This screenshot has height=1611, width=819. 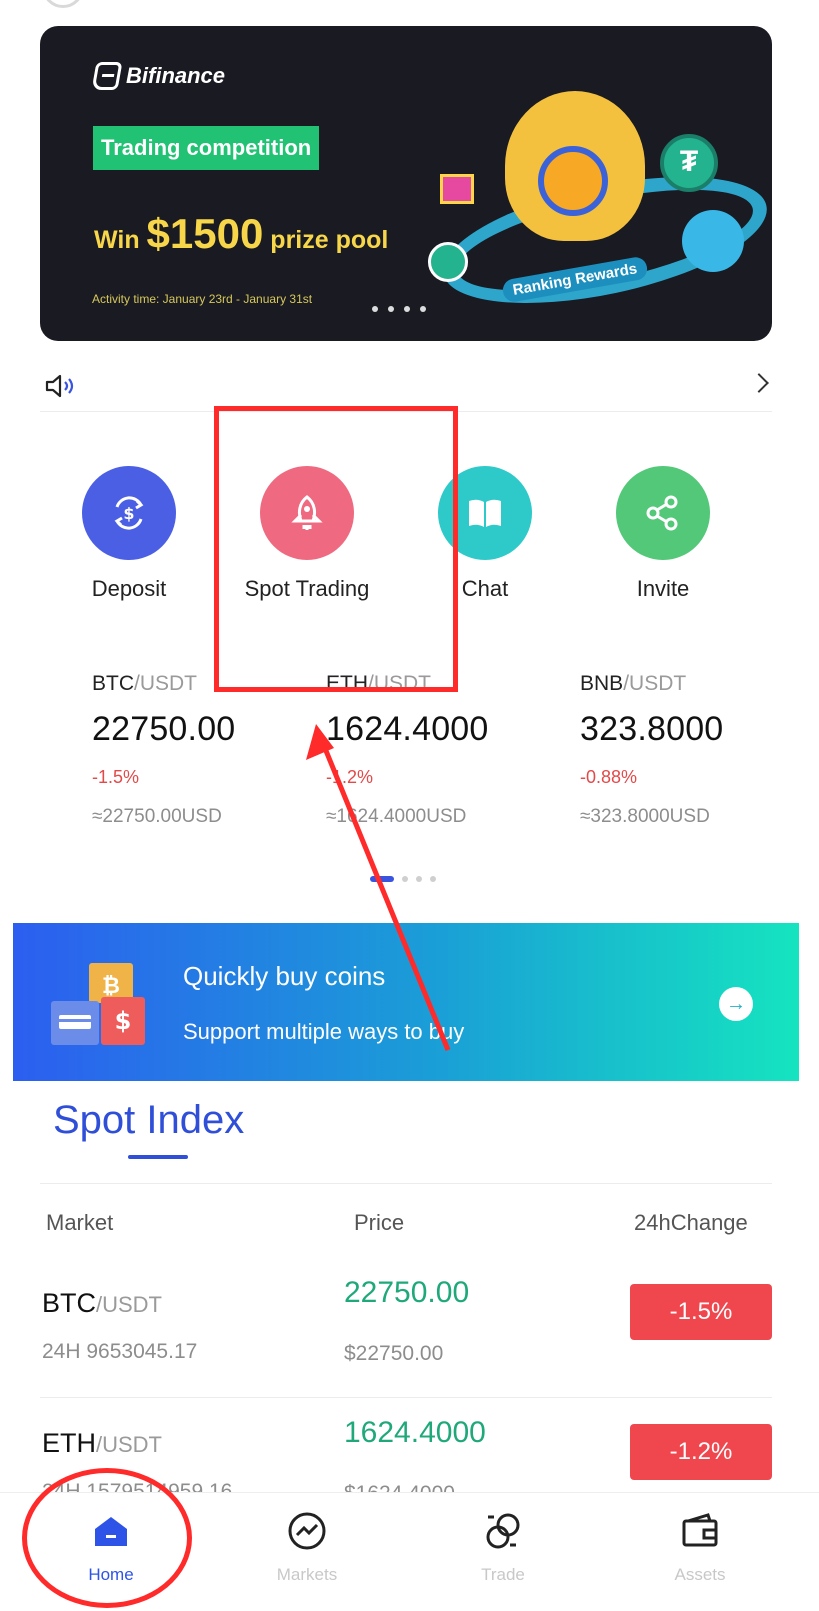 What do you see at coordinates (446, 750) in the screenshot?
I see `ticker-card: ETH/USDT 1624.4000 -1.2% ≈1624.4000USD` at bounding box center [446, 750].